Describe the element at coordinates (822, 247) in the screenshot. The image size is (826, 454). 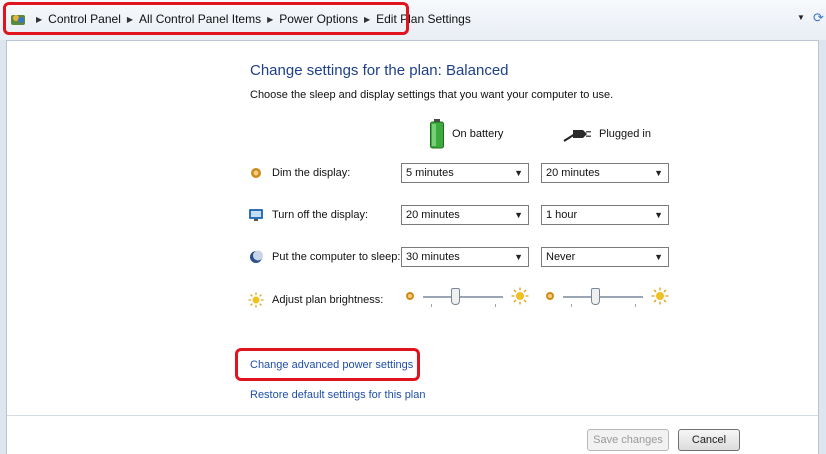
I see `right-frame` at that location.